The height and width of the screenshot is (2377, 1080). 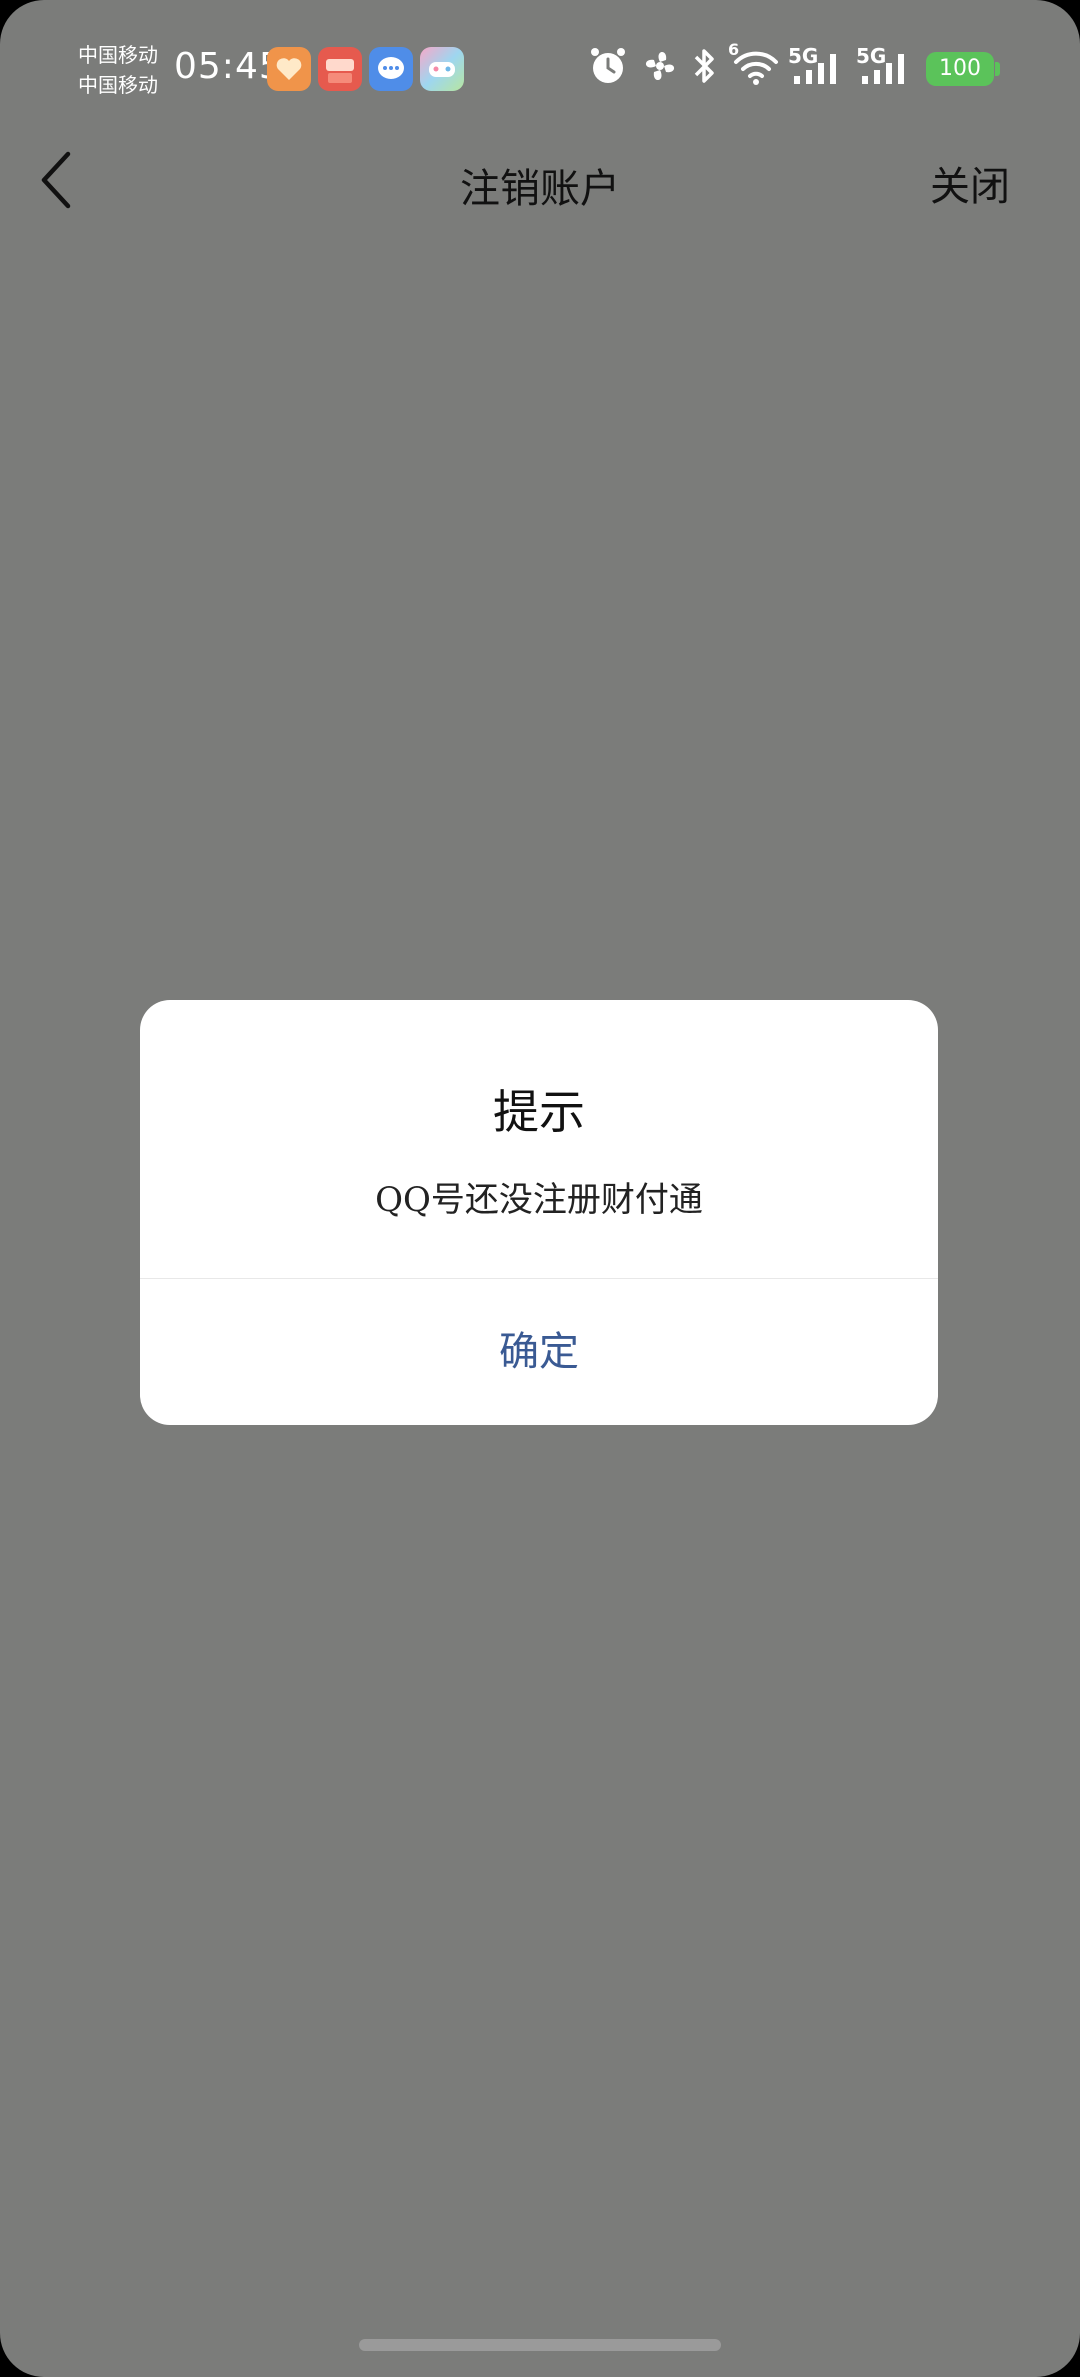 What do you see at coordinates (756, 66) in the screenshot?
I see `wifi-icon` at bounding box center [756, 66].